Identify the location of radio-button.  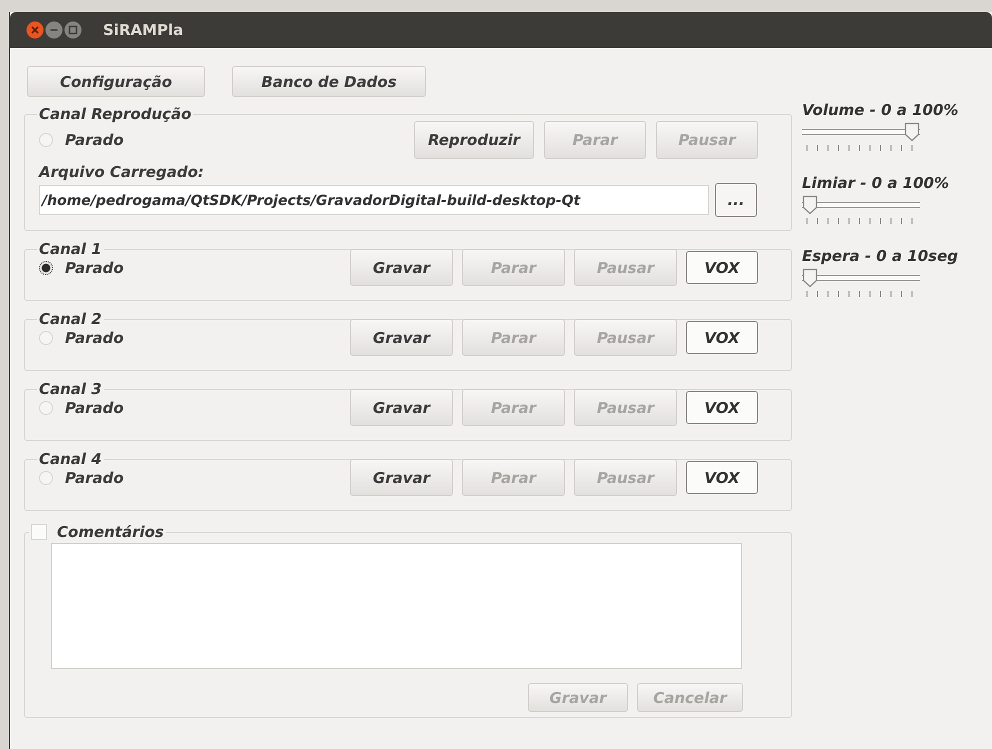
(46, 267).